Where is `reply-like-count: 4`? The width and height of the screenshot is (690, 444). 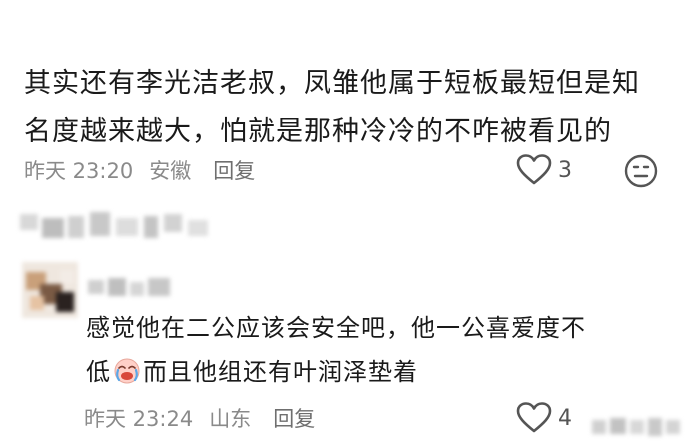 reply-like-count: 4 is located at coordinates (565, 418).